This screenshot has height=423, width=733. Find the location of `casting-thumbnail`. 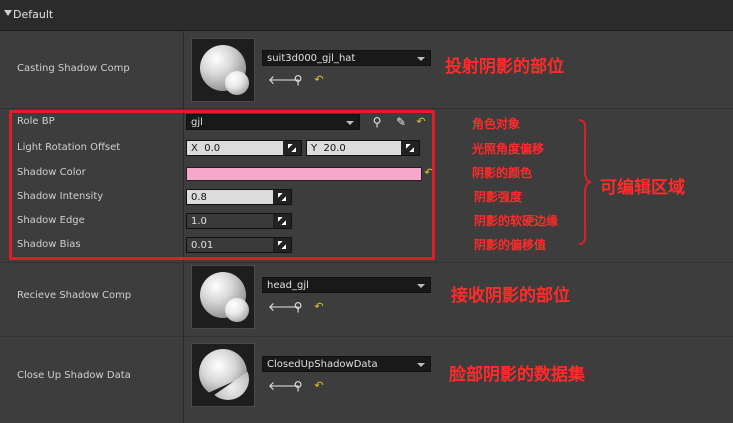

casting-thumbnail is located at coordinates (223, 70).